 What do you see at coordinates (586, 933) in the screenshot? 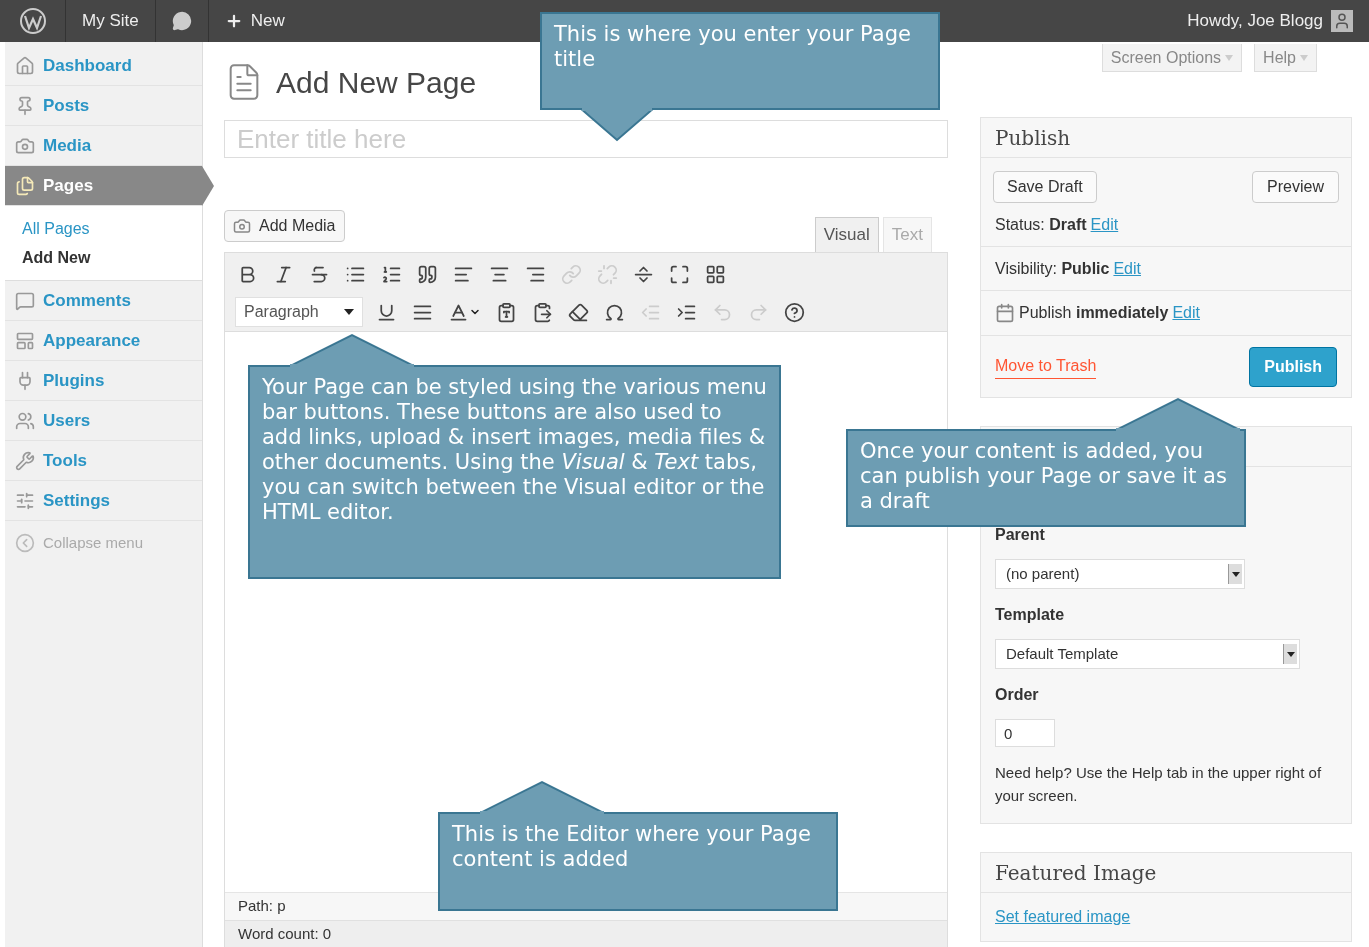
I see `word-count: Word count: 0` at bounding box center [586, 933].